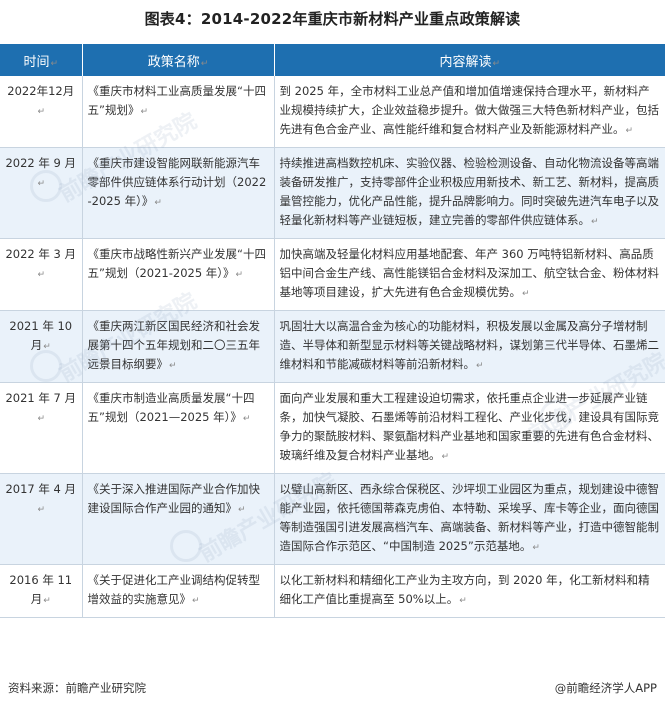  Describe the element at coordinates (41, 591) in the screenshot. I see `row-time-cell: 2016 年 11 月↵` at that location.